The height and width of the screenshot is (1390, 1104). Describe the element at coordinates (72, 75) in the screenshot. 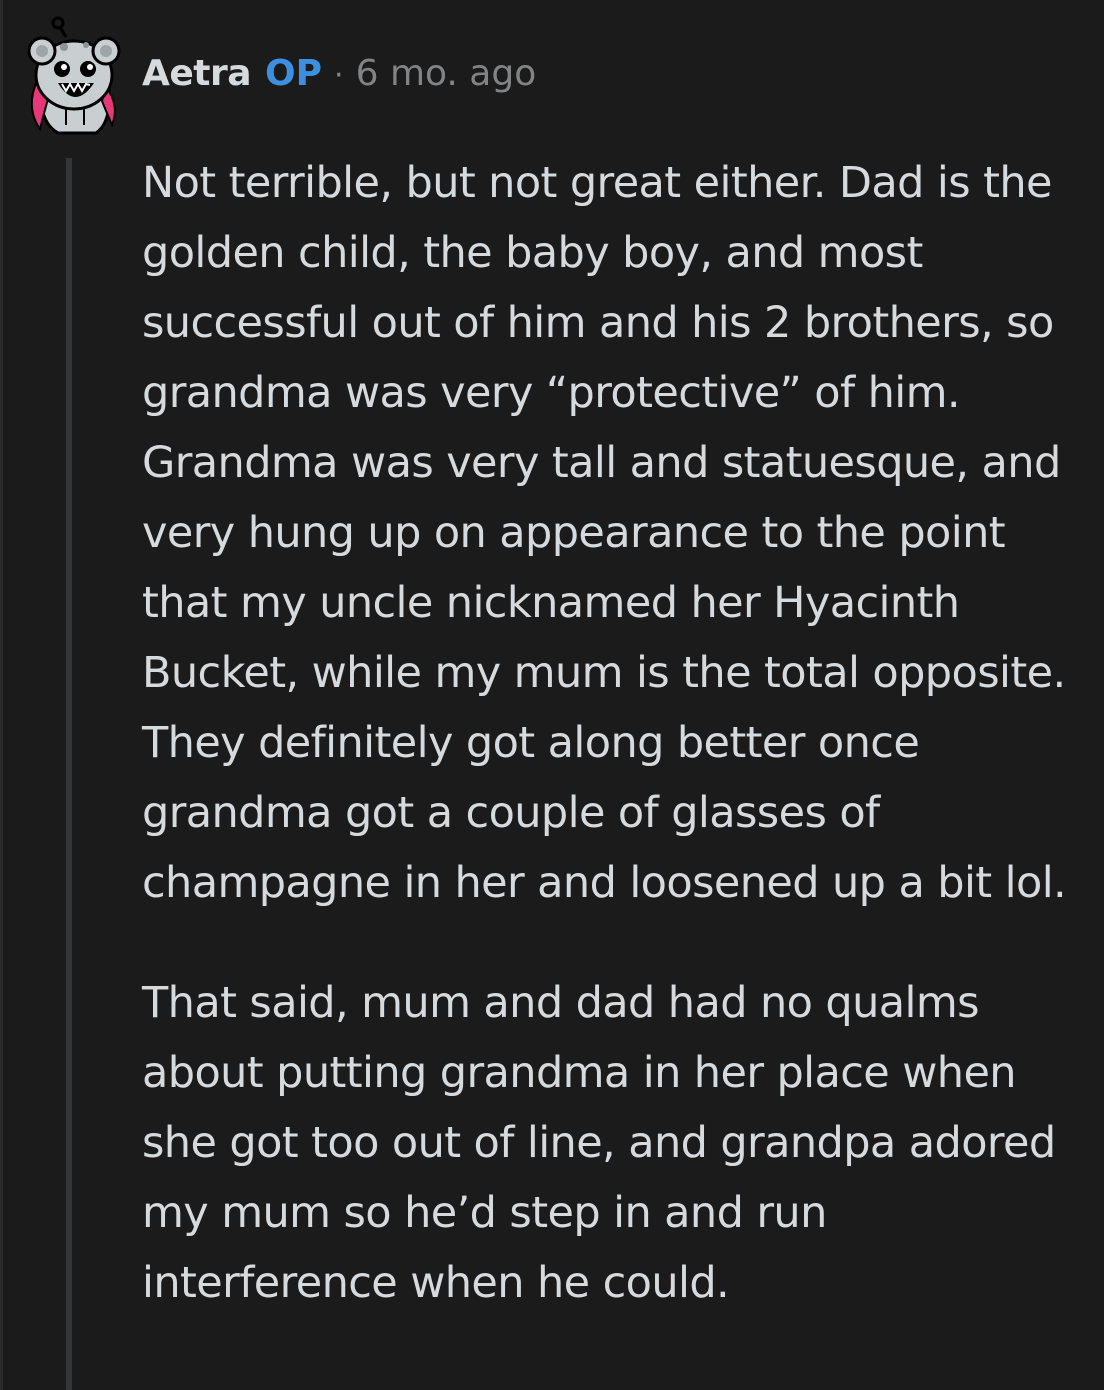

I see `snoo-avatar-icon` at that location.